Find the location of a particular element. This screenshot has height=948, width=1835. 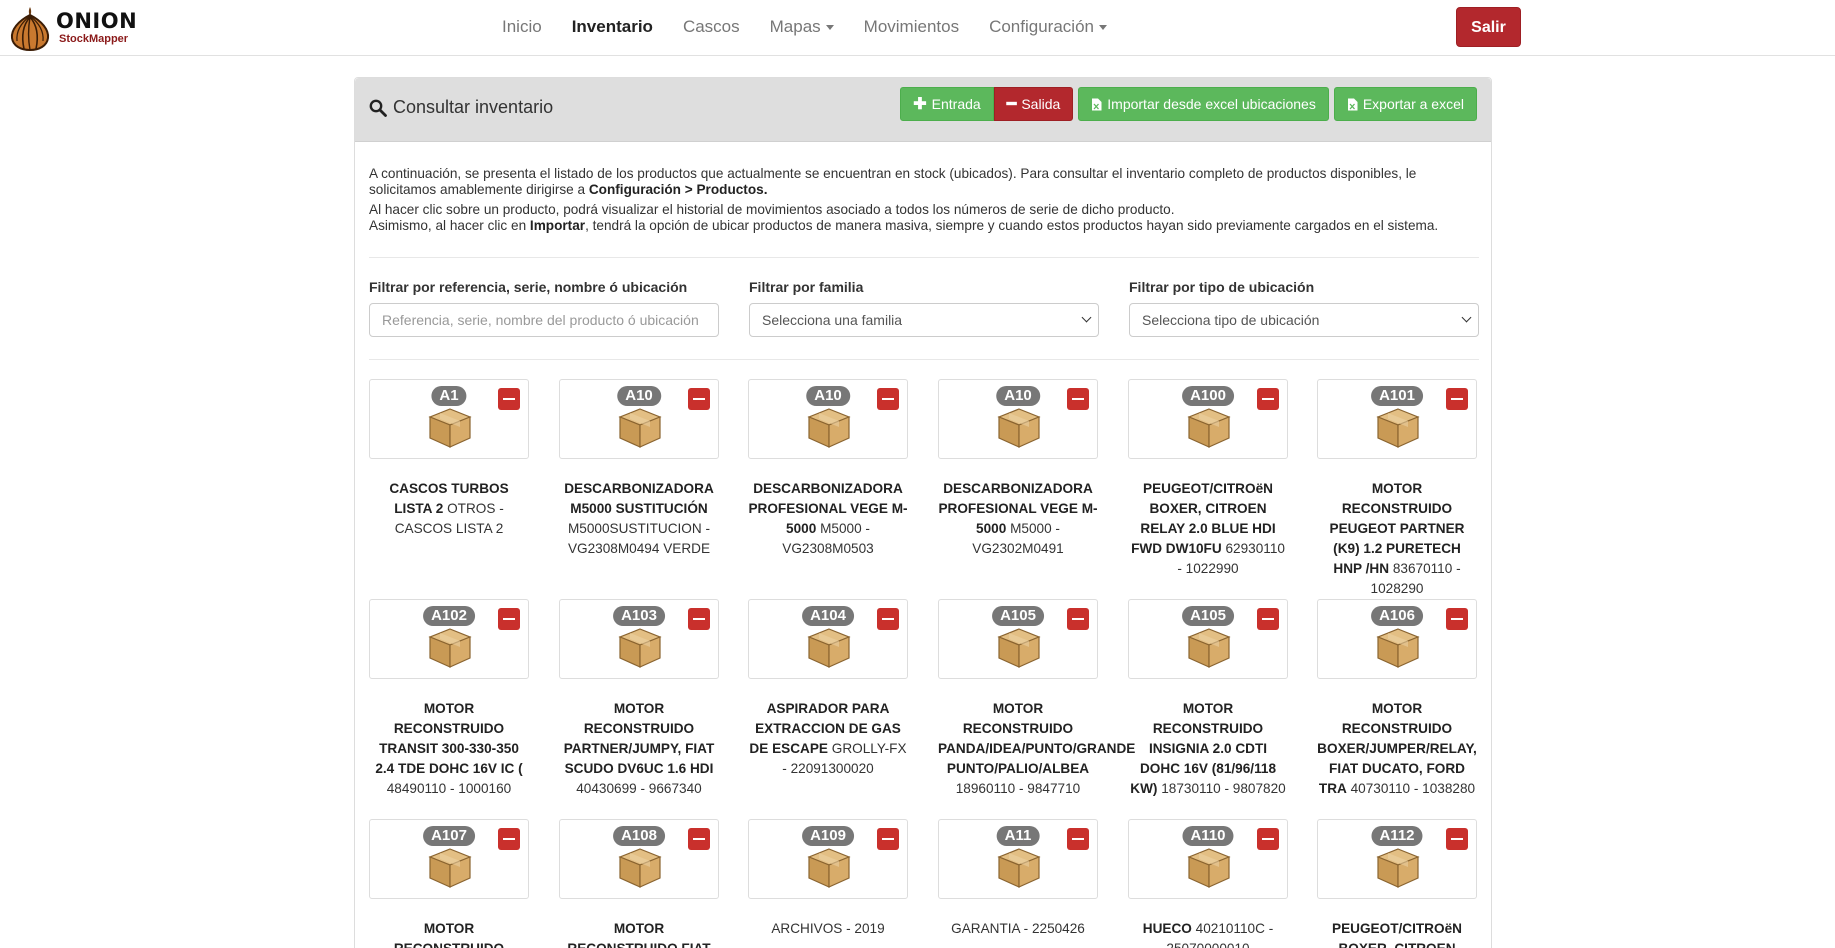

nav-inicio: Inicio is located at coordinates (522, 27).